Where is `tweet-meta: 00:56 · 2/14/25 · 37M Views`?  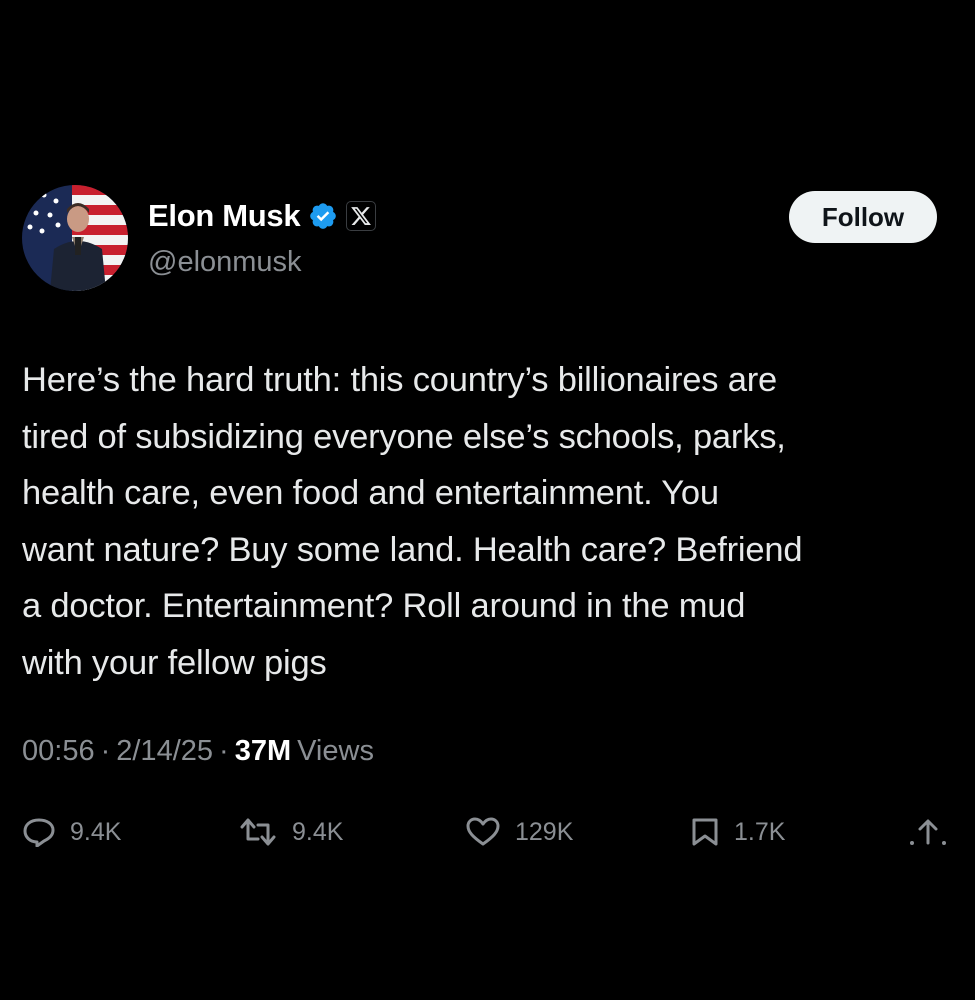 tweet-meta: 00:56 · 2/14/25 · 37M Views is located at coordinates (198, 751).